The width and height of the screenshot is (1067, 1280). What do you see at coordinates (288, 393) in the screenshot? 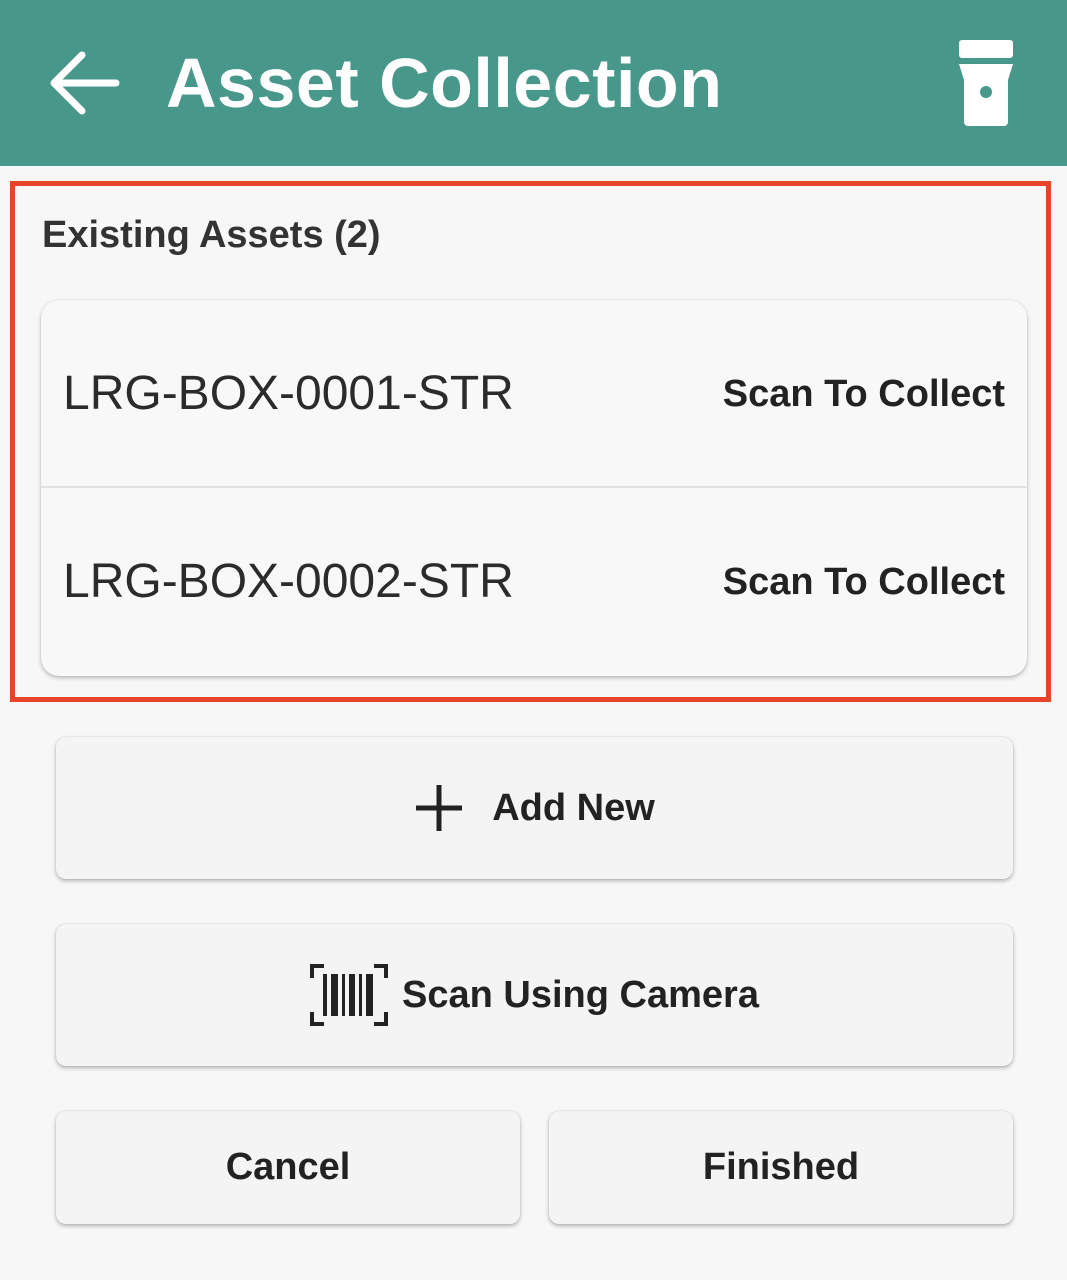
I see `asset-id: LRG-BOX-0001-STR` at bounding box center [288, 393].